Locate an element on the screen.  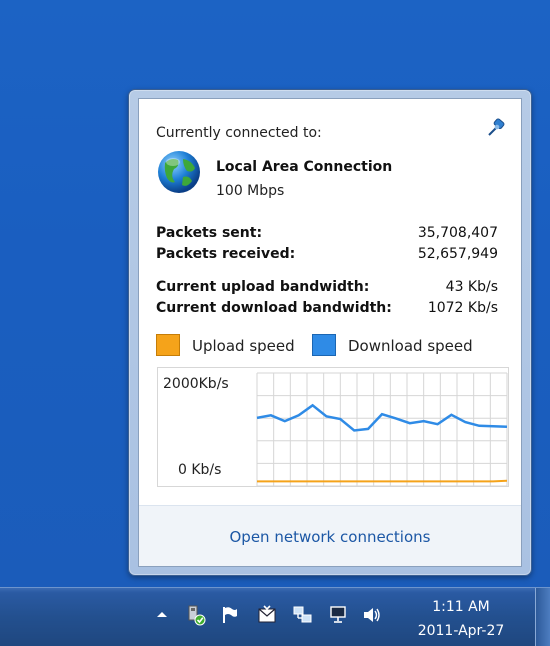
clock-date: 2011-Apr-27 is located at coordinates (461, 631).